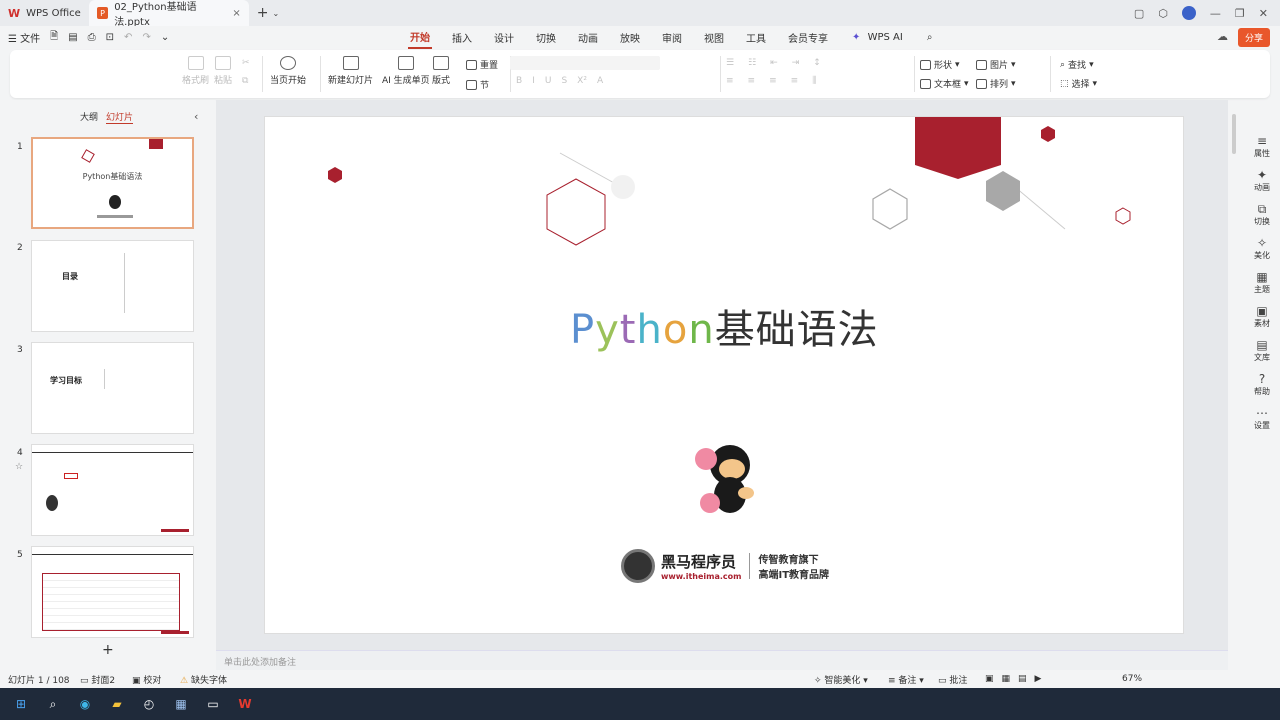  I want to click on tab-home: 开始, so click(420, 37).